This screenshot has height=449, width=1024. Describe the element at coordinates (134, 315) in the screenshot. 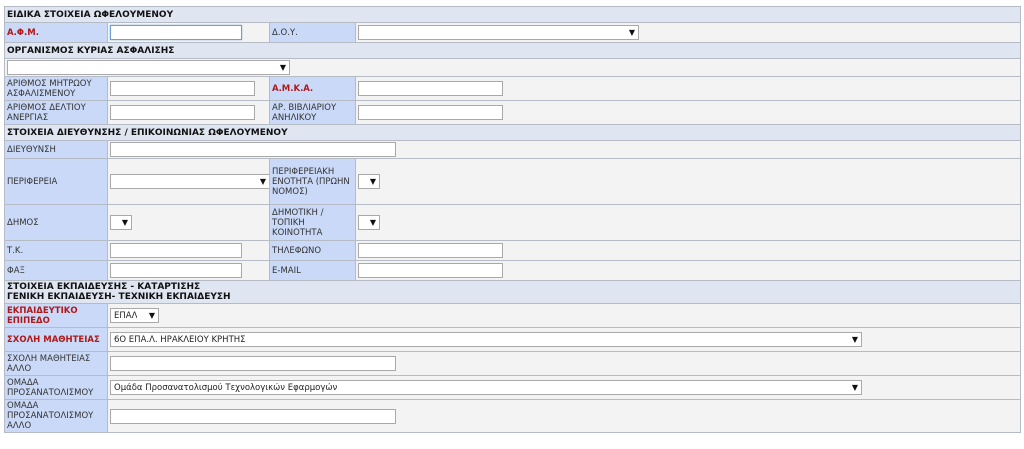

I see `edu-level-select: ΕΠΑΛ ▼` at that location.